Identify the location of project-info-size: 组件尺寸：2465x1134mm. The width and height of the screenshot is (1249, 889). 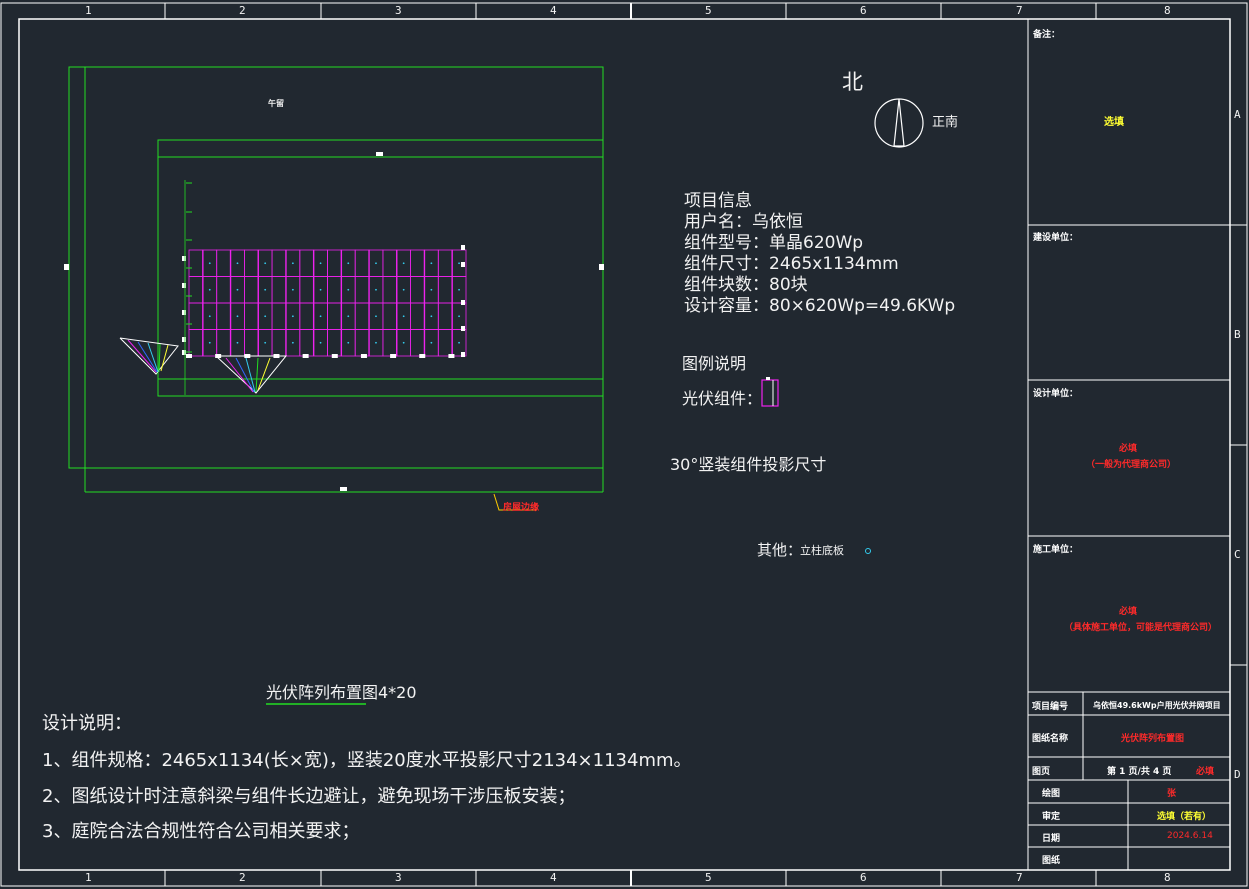
(791, 264).